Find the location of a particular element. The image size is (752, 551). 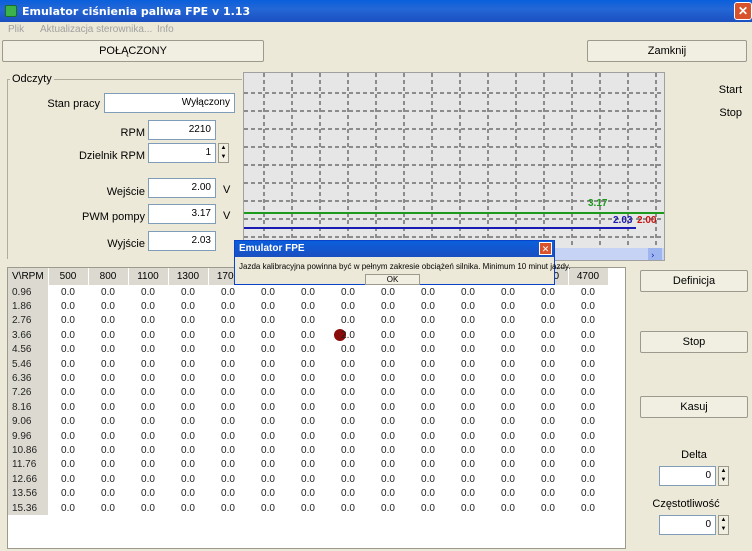

rpm-divider-field: 1 is located at coordinates (182, 153).